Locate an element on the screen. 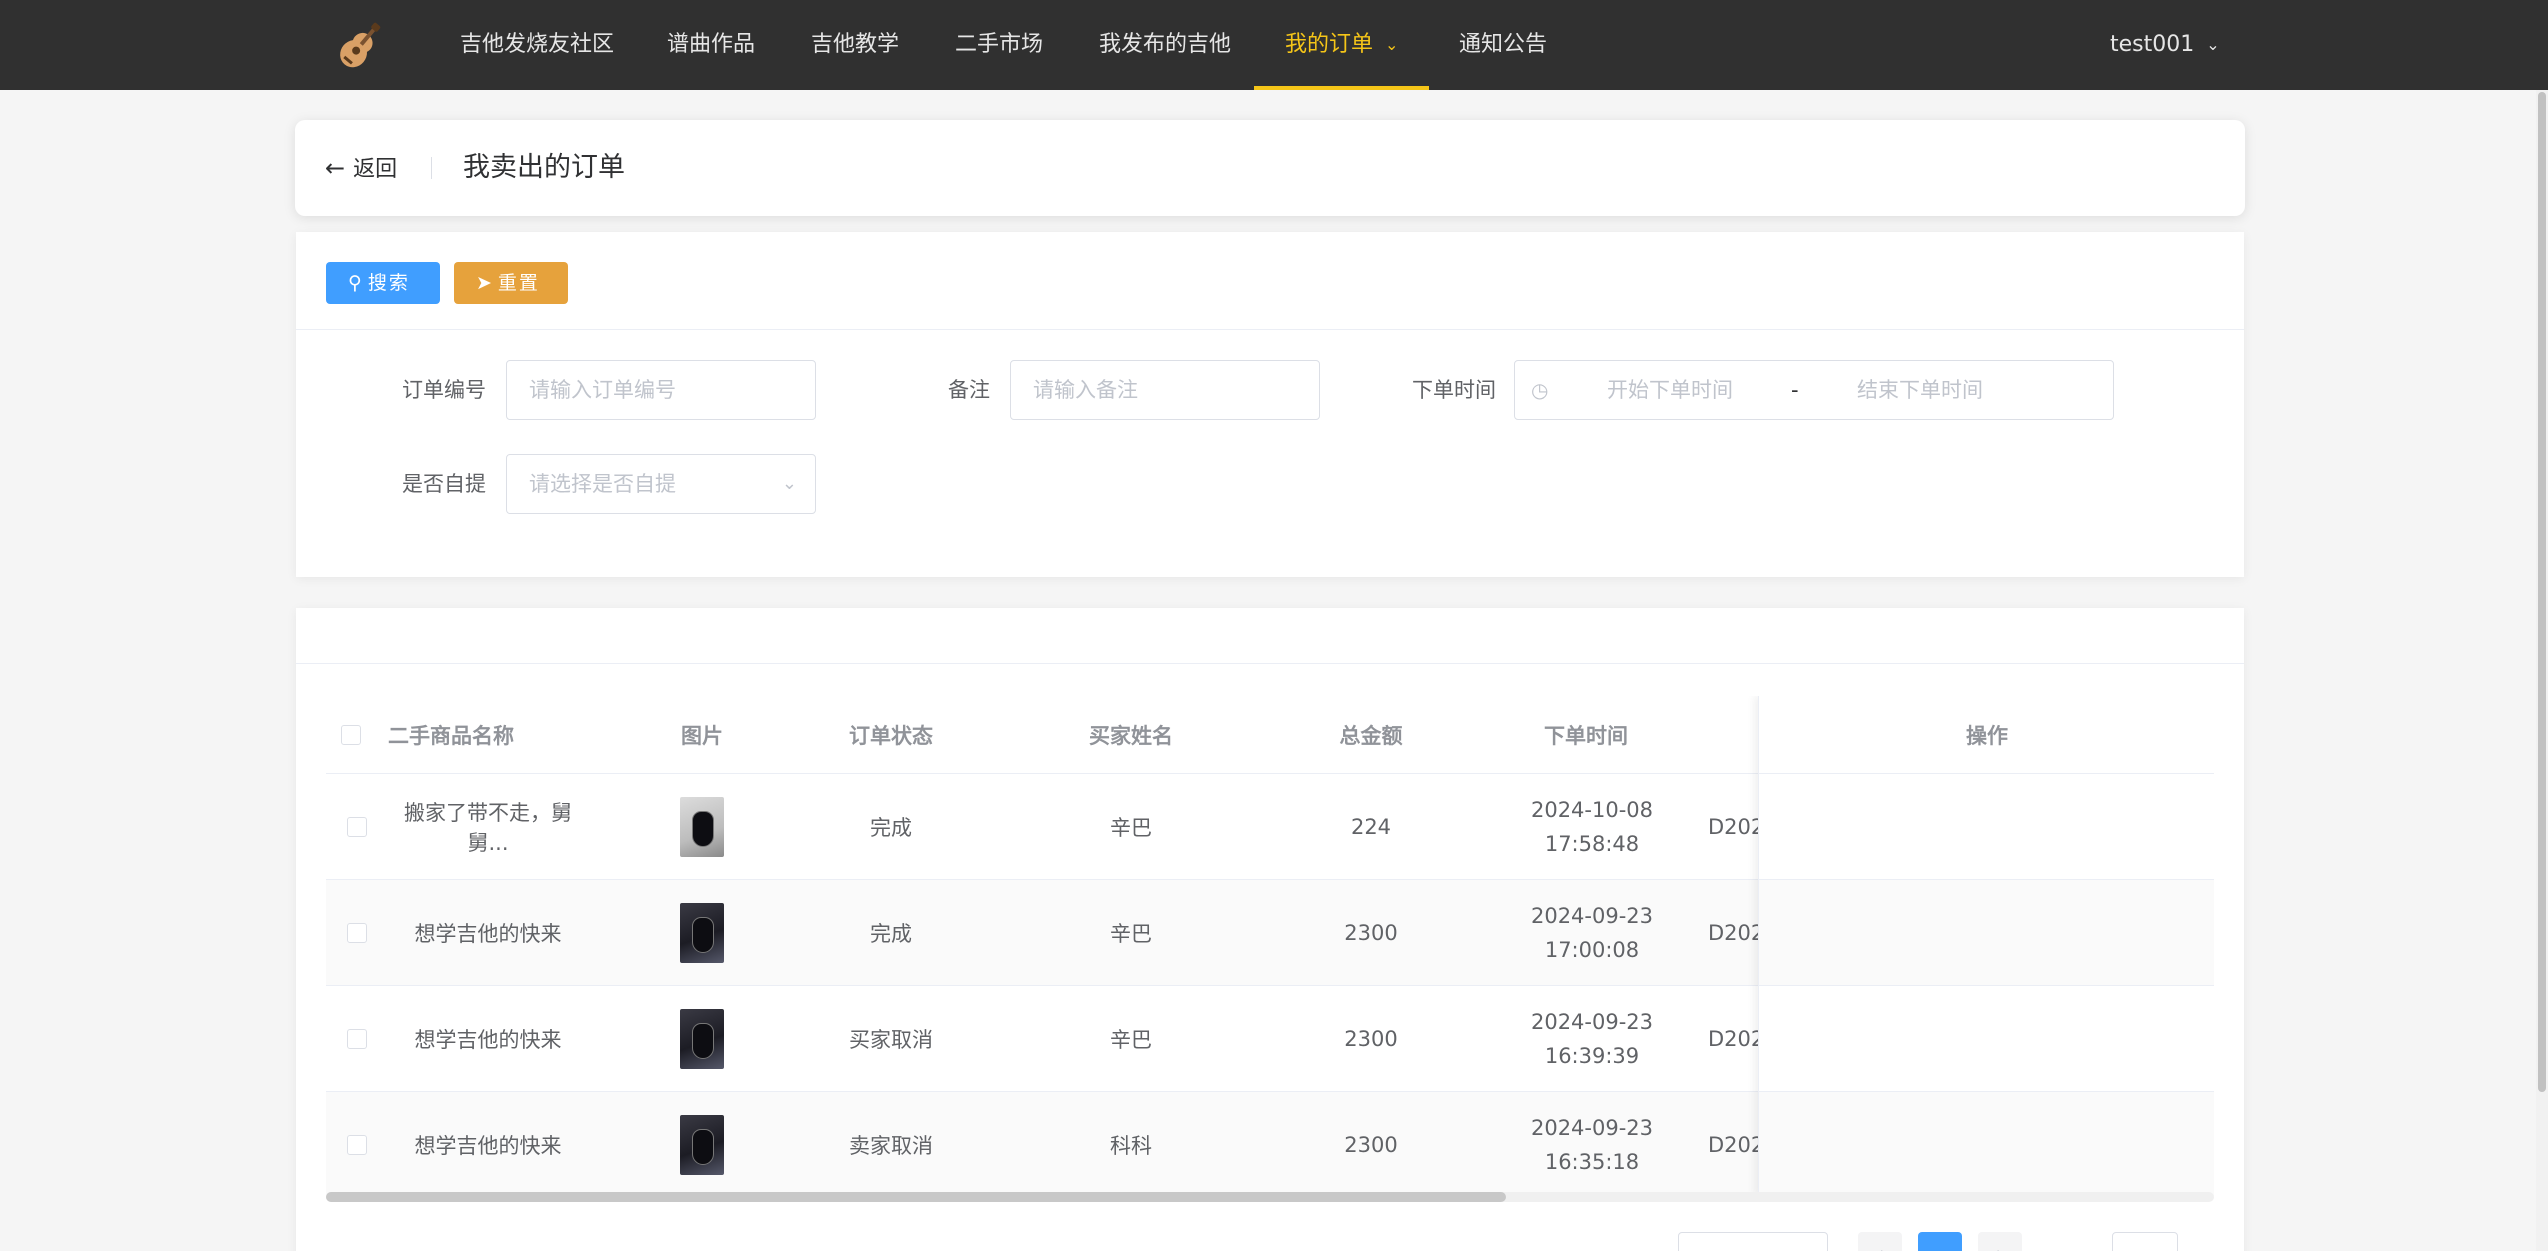  jump-page-input is located at coordinates (2145, 1241).